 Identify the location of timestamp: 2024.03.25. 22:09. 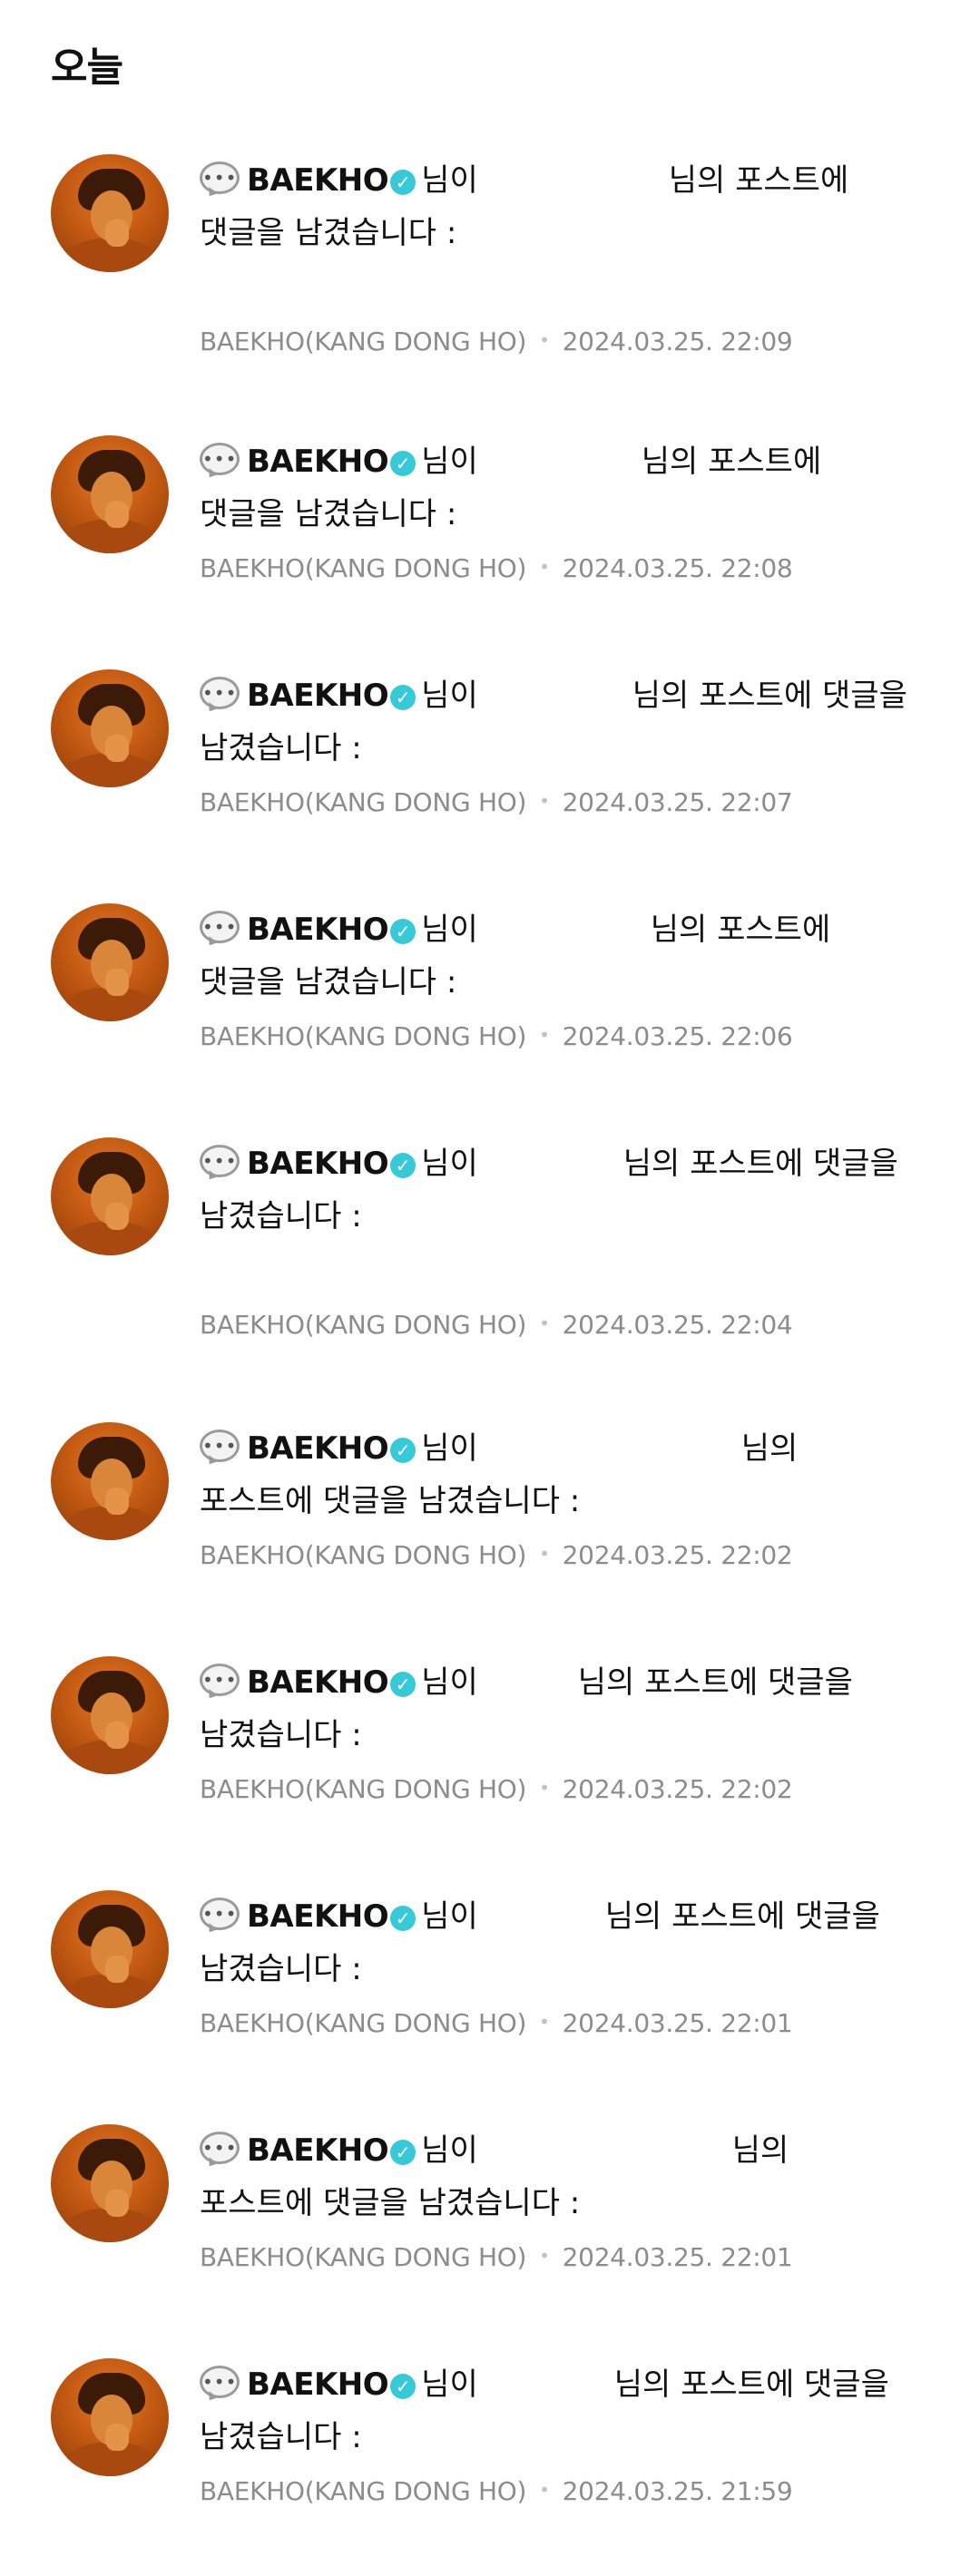
(677, 341).